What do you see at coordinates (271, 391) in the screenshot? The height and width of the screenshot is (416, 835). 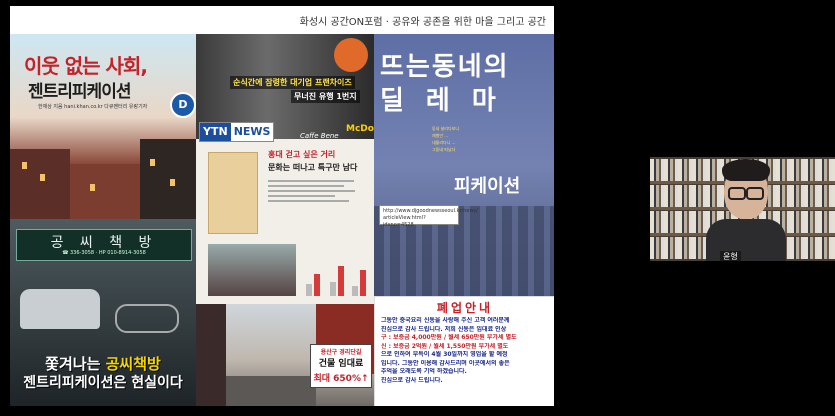 I see `road-shape` at bounding box center [271, 391].